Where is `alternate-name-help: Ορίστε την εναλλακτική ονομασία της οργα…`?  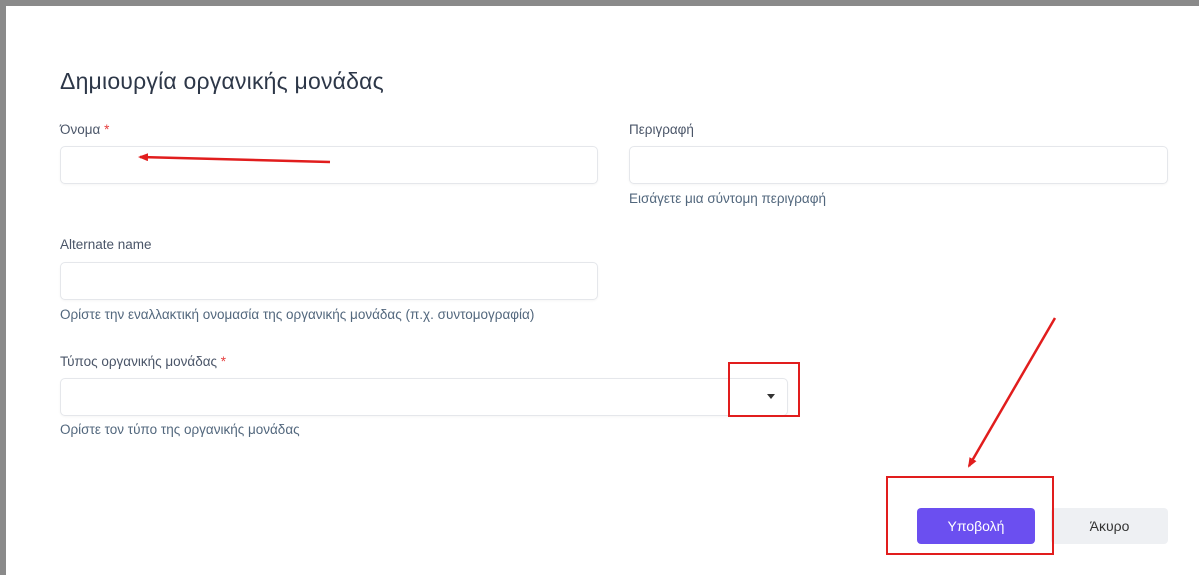 alternate-name-help: Ορίστε την εναλλακτική ονομασία της οργα… is located at coordinates (297, 314).